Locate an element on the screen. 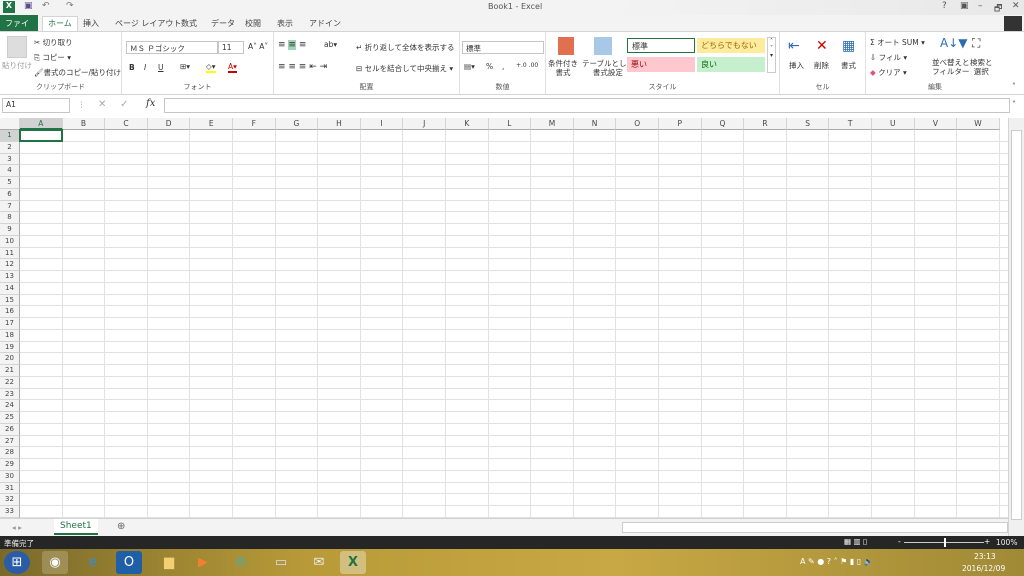 The image size is (1024, 576). conditional-format-button: 条件付き 書式 is located at coordinates (563, 68).